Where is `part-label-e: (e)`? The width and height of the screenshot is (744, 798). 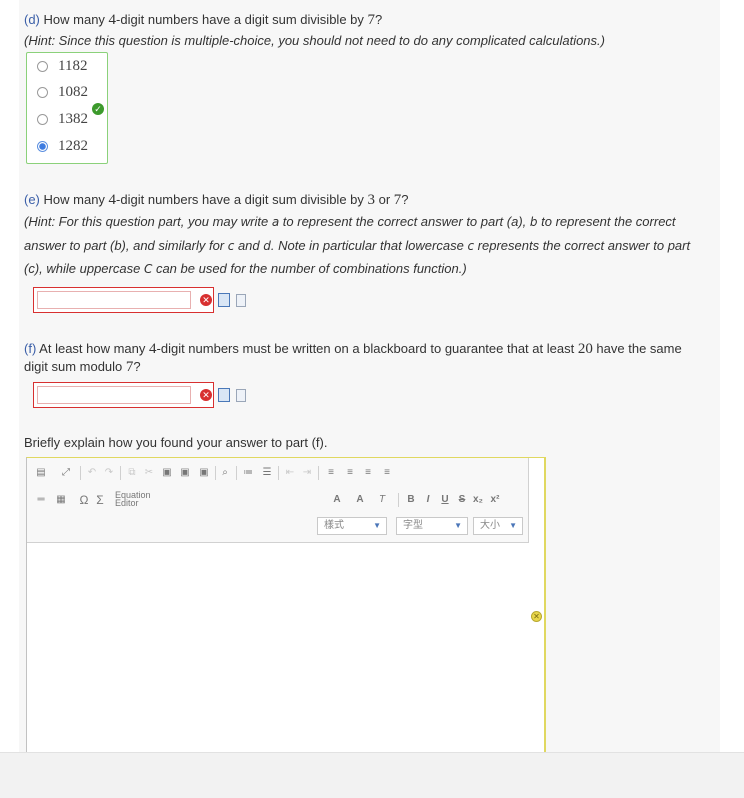
part-label-e: (e) is located at coordinates (32, 199).